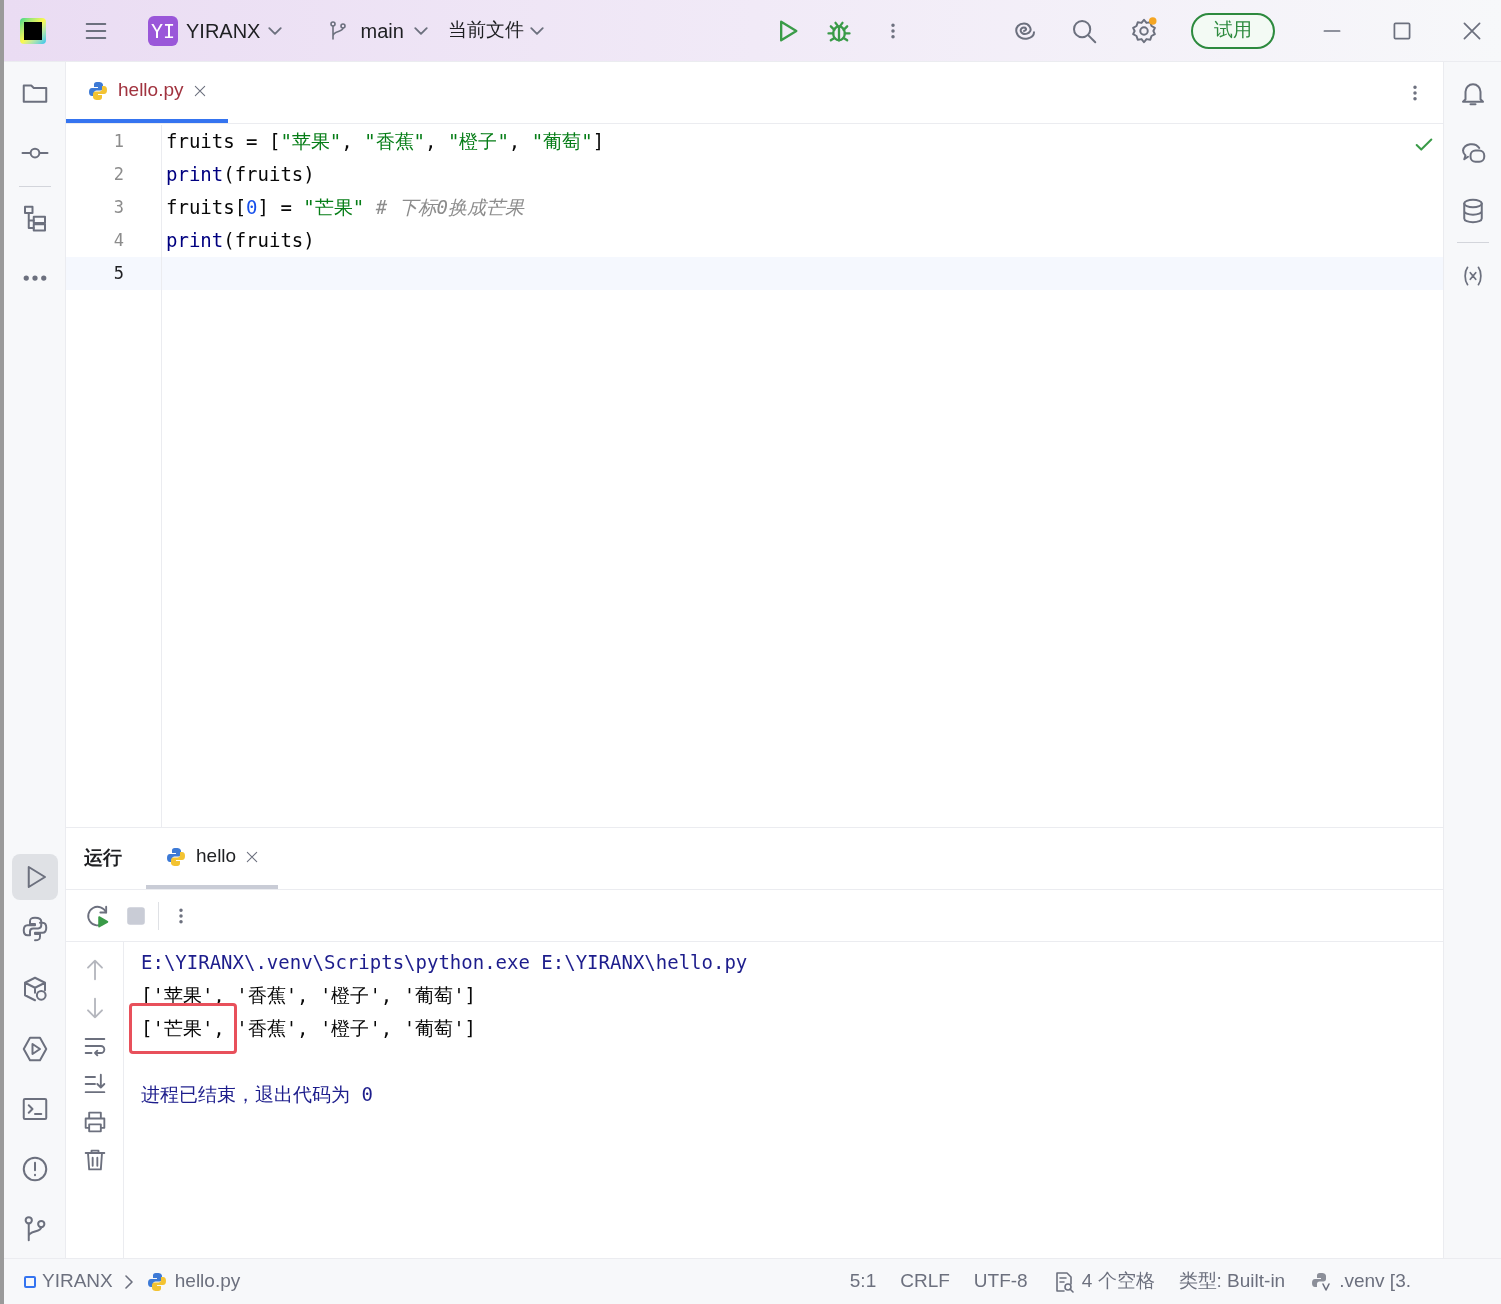  What do you see at coordinates (444, 963) in the screenshot?
I see `output-text: E:\YIRANX\.venv\Scripts\python.exe E:\YIRANX\hello.py` at bounding box center [444, 963].